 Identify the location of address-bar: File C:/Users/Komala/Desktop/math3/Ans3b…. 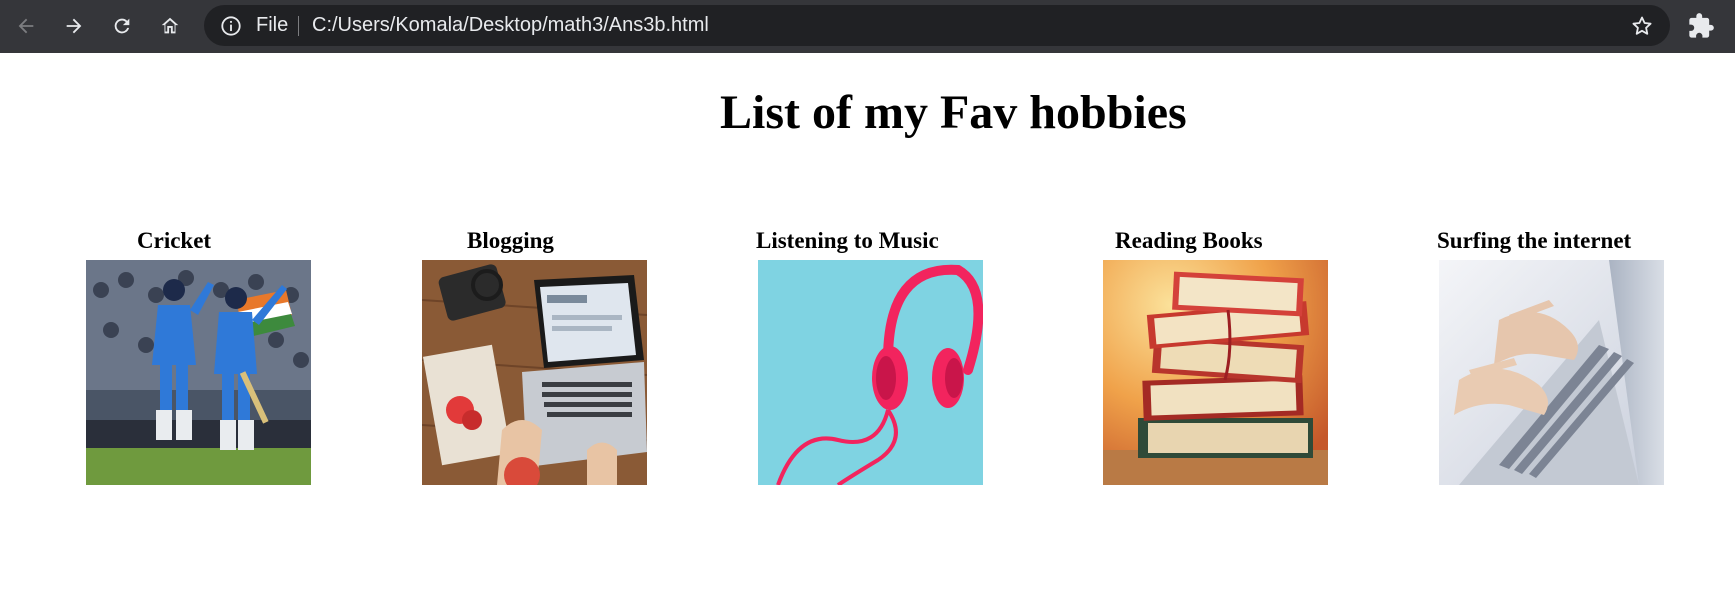
(937, 25).